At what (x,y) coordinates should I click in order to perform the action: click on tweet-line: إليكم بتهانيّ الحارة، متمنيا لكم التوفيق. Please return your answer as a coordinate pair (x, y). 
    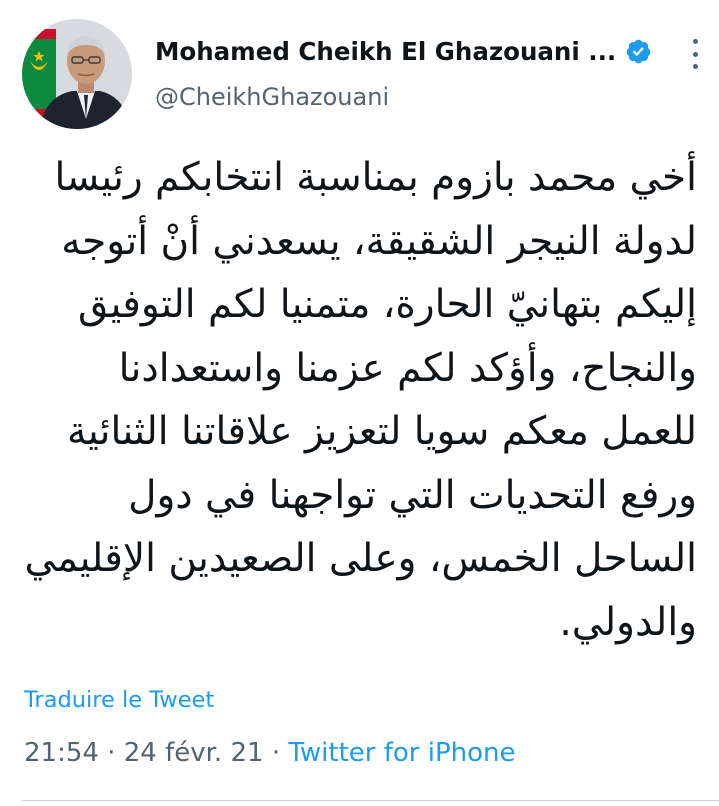
    Looking at the image, I should click on (387, 304).